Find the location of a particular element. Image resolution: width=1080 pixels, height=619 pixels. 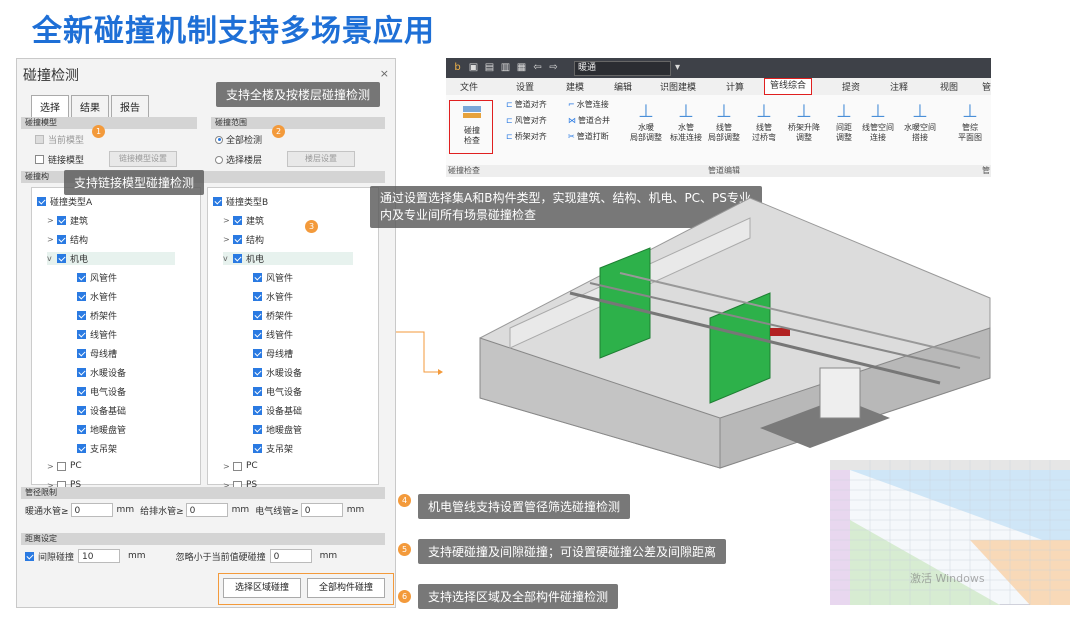

tree-b-item: 水暖设备 is located at coordinates (272, 372).